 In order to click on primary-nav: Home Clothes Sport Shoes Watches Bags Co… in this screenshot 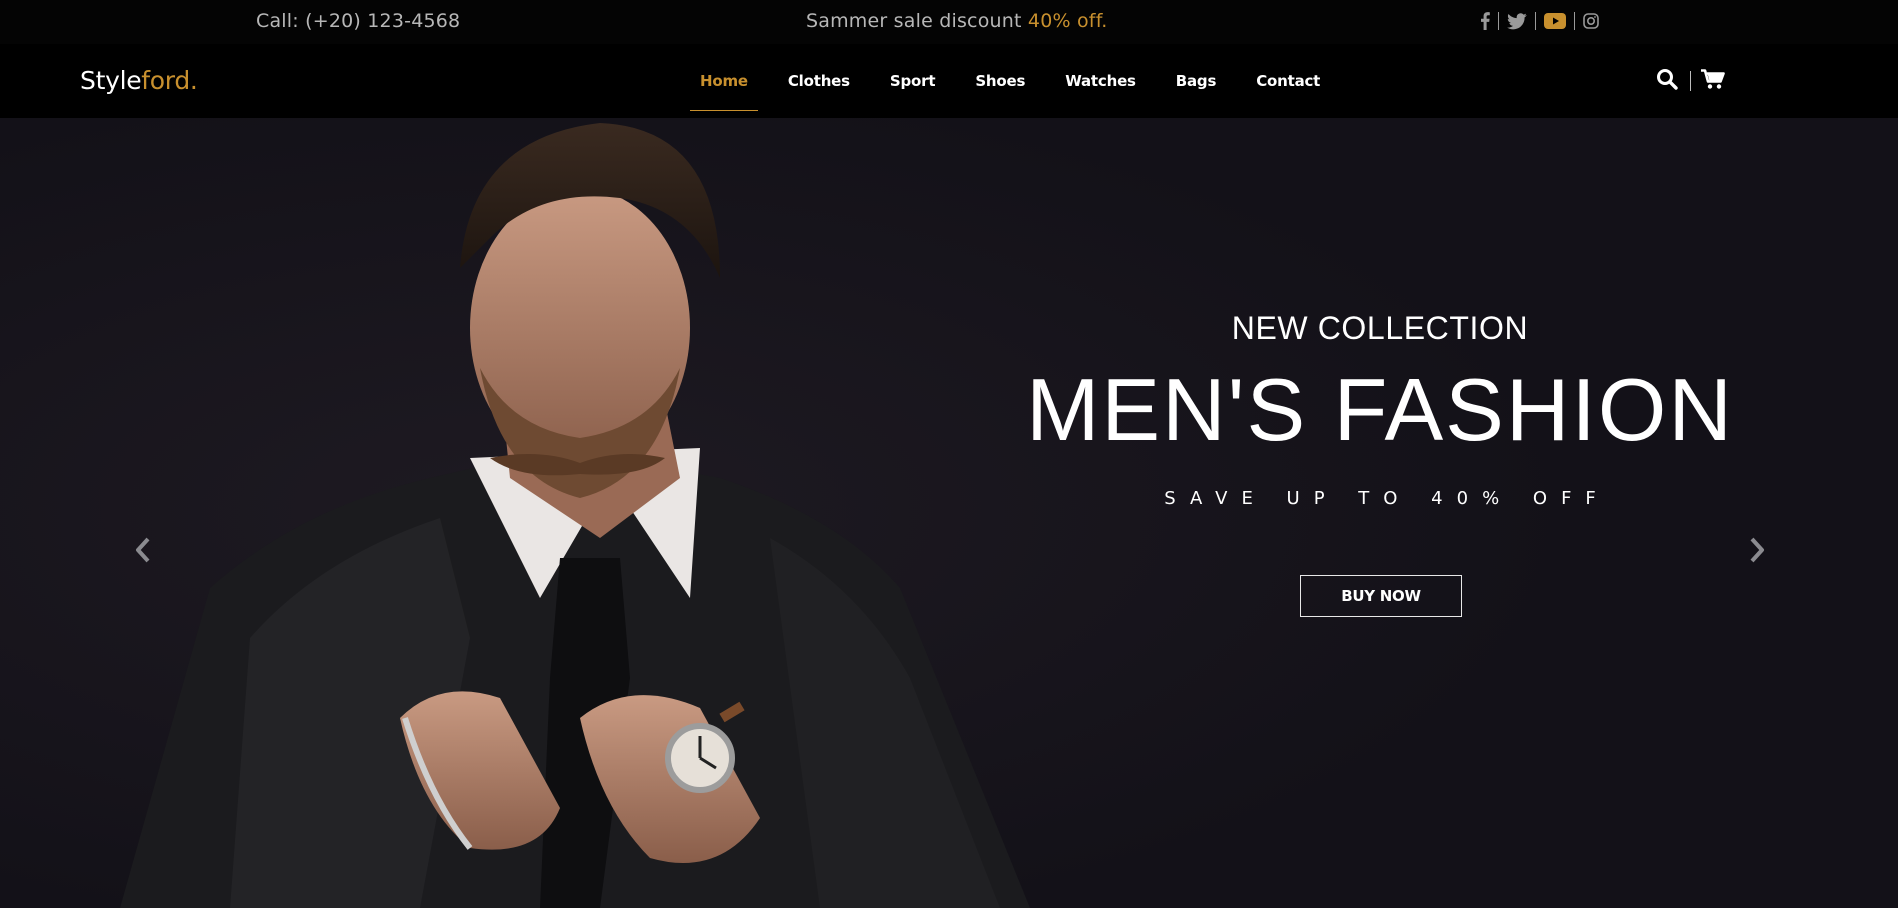, I will do `click(1015, 81)`.